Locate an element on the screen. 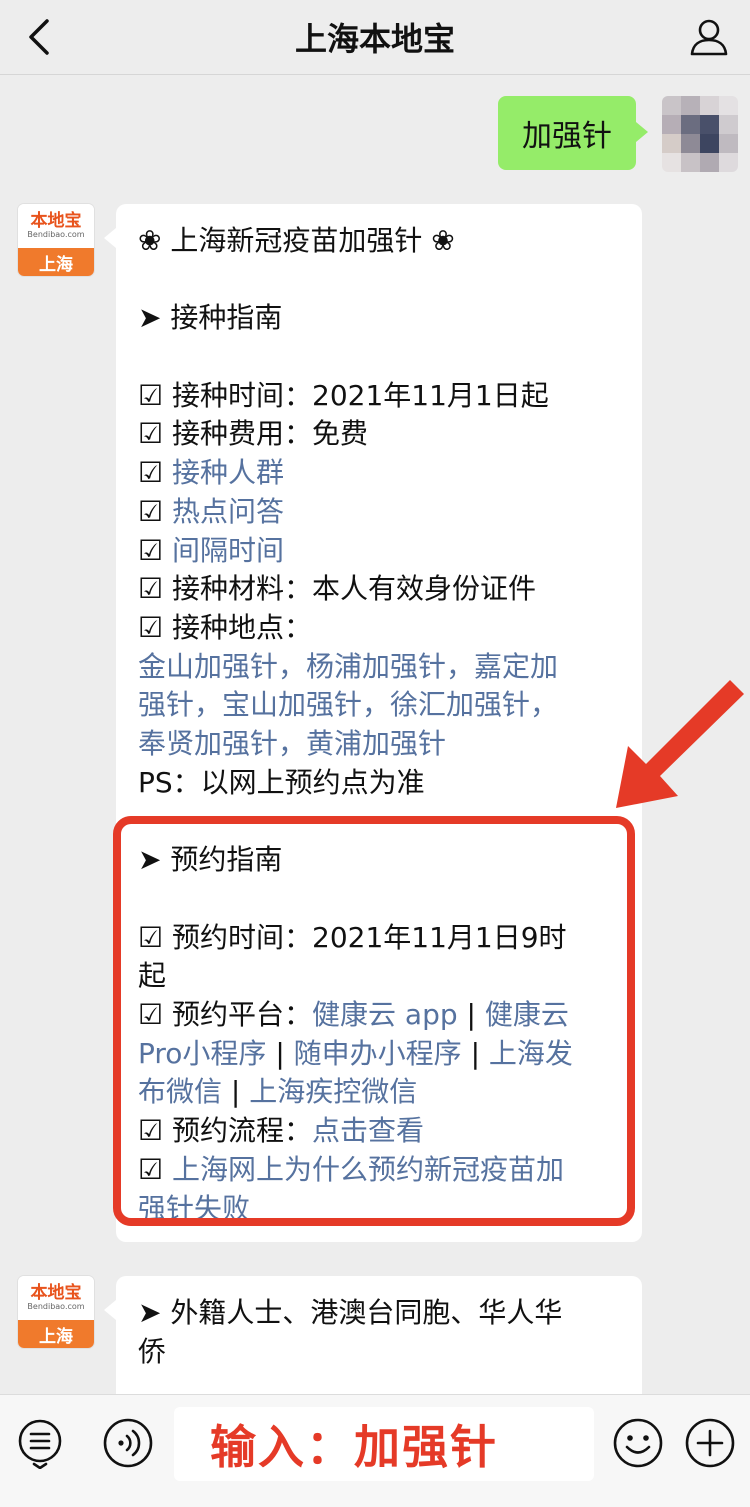 This screenshot has width=750, height=1507. outgoing-message-bubble: 加强针 is located at coordinates (573, 133).